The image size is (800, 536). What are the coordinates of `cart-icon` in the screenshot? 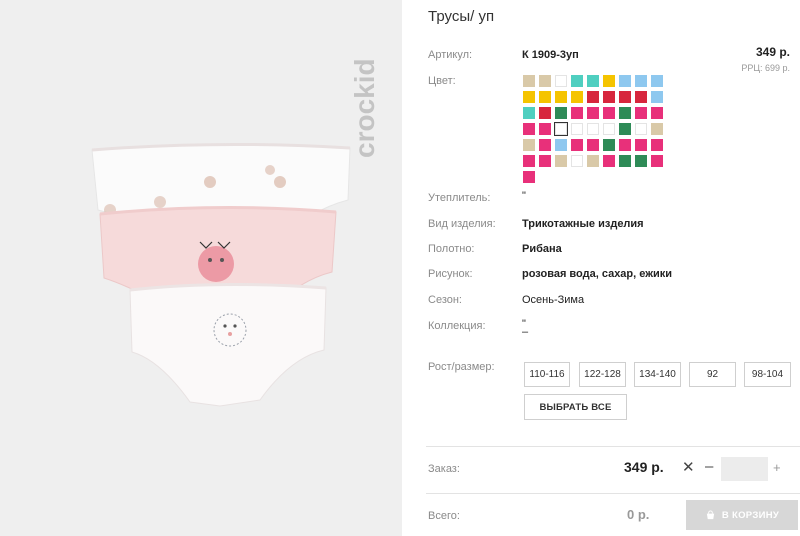 It's located at (710, 514).